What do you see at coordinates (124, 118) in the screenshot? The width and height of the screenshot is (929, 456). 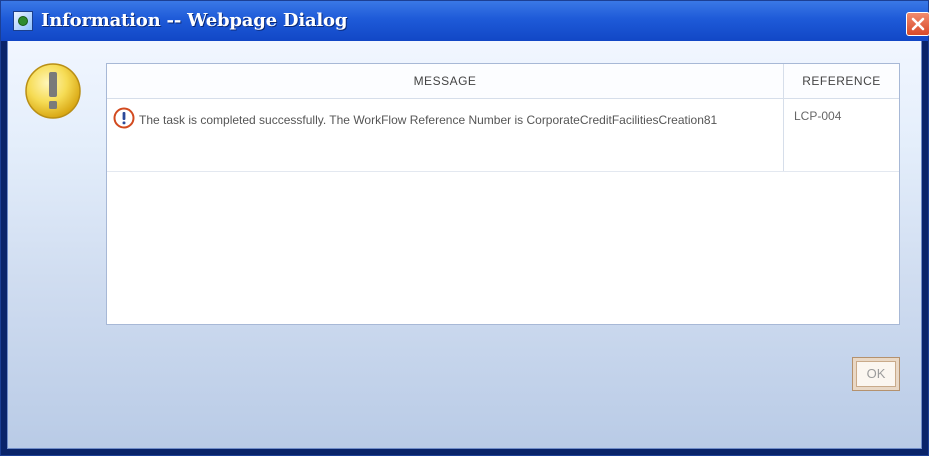 I see `info-exclamation-icon` at bounding box center [124, 118].